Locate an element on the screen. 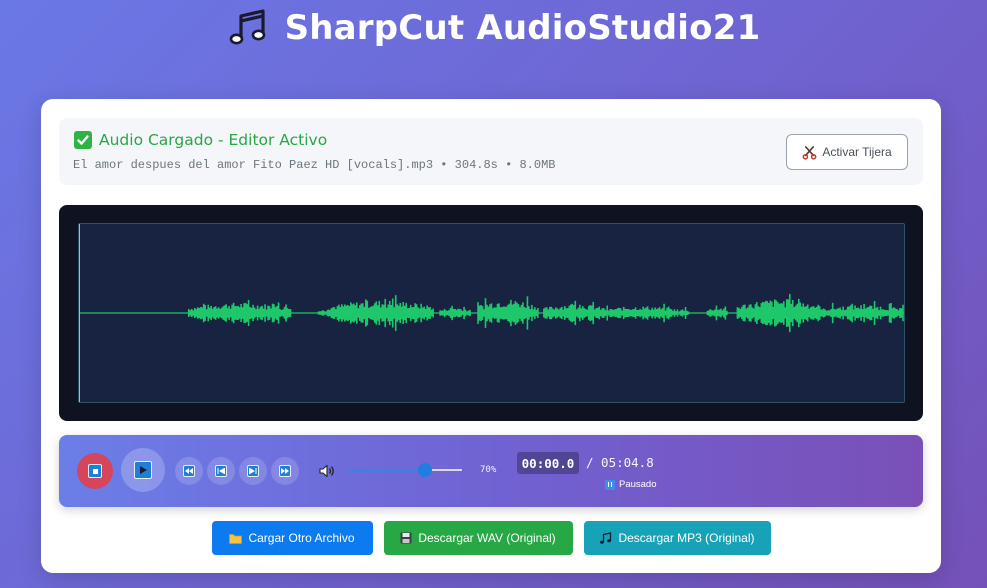 This screenshot has width=987, height=588. play-state: Pausado is located at coordinates (631, 484).